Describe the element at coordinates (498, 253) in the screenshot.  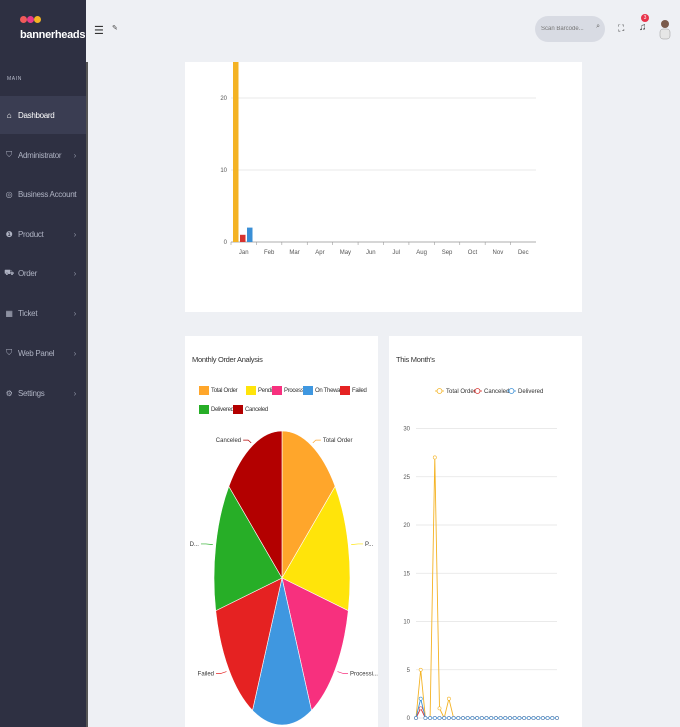
I see `x-tick-label: Nov` at that location.